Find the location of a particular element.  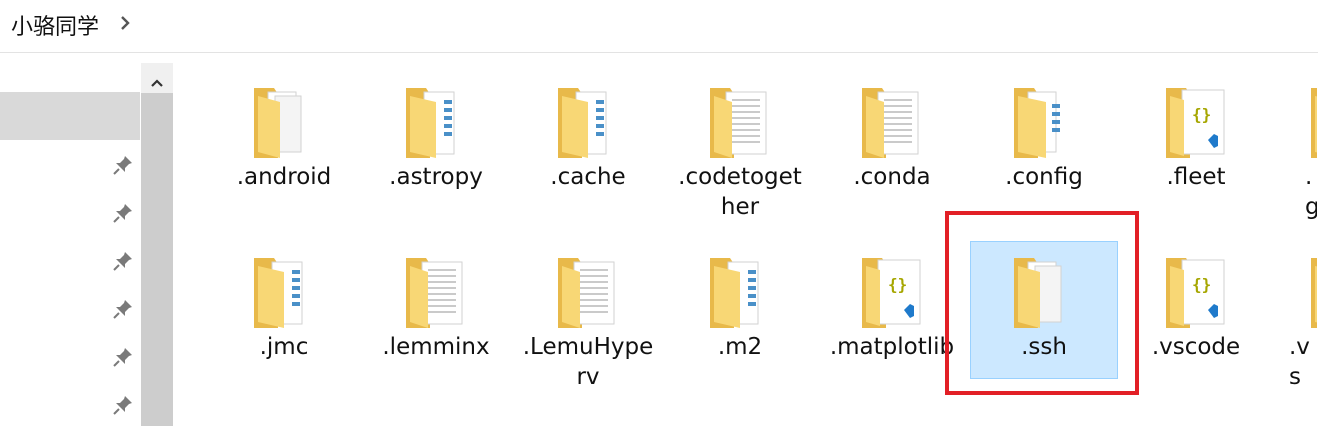

folder-item: .cache is located at coordinates (588, 137).